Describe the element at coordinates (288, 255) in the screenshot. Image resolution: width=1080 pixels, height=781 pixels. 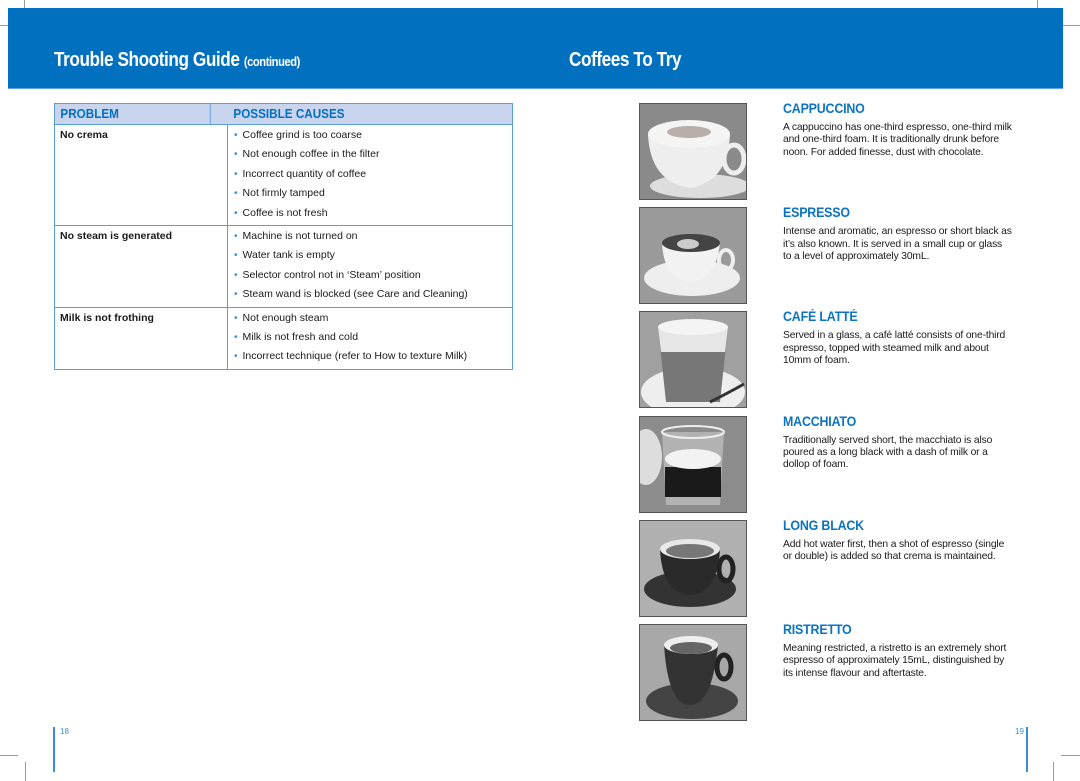
I see `cause-text: Water tank is empty` at that location.